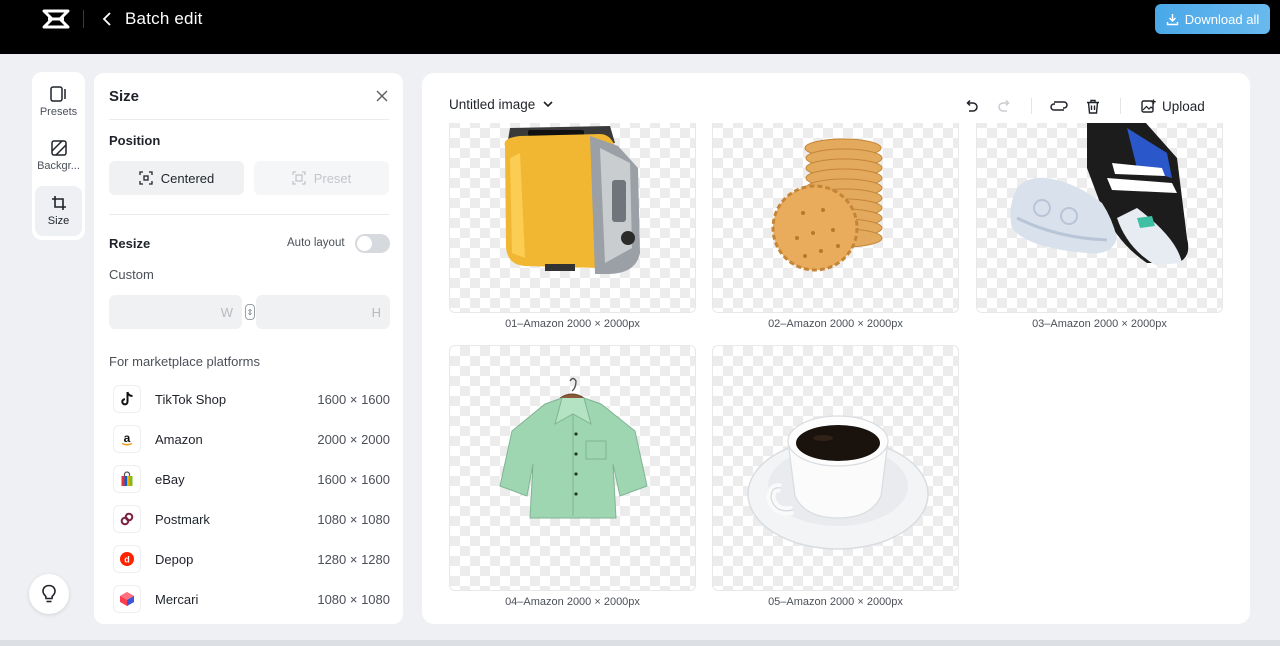  I want to click on platform-size: 2000 × 2000, so click(353, 439).